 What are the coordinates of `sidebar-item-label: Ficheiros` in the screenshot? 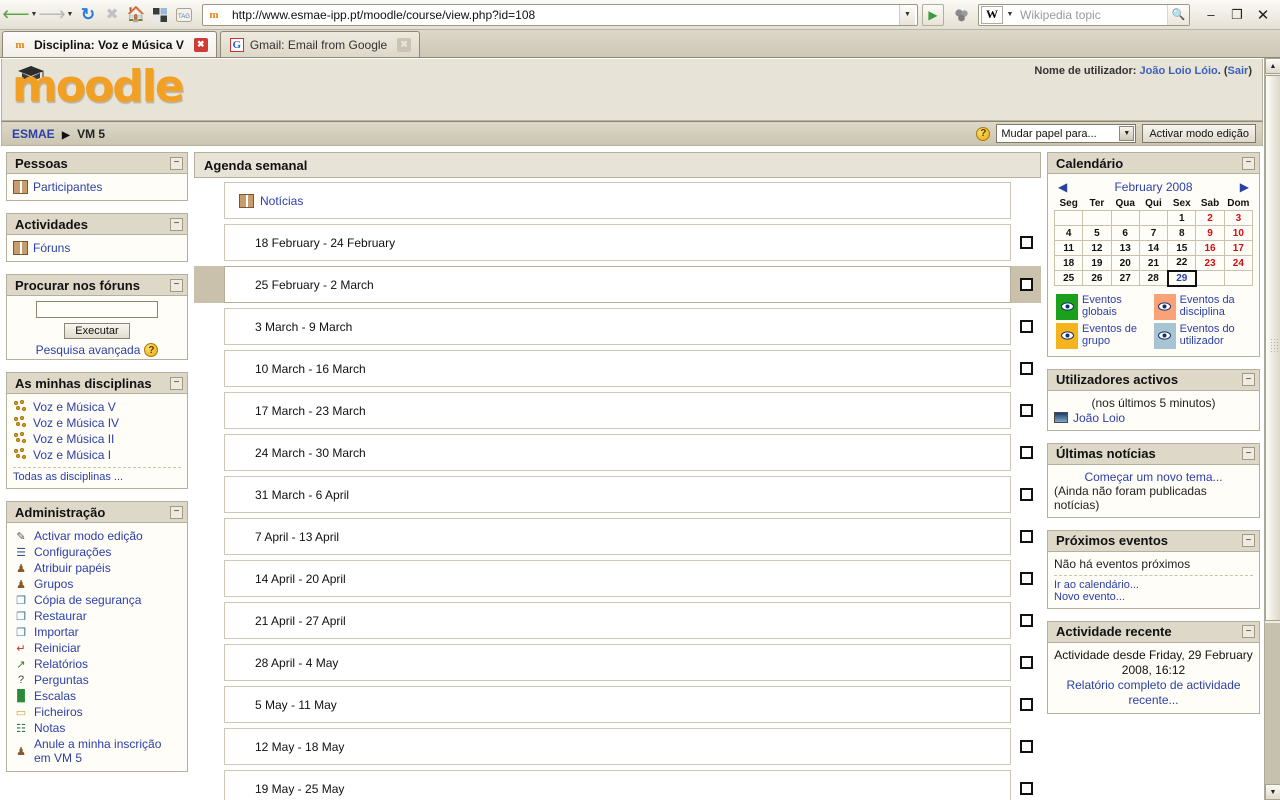 It's located at (58, 712).